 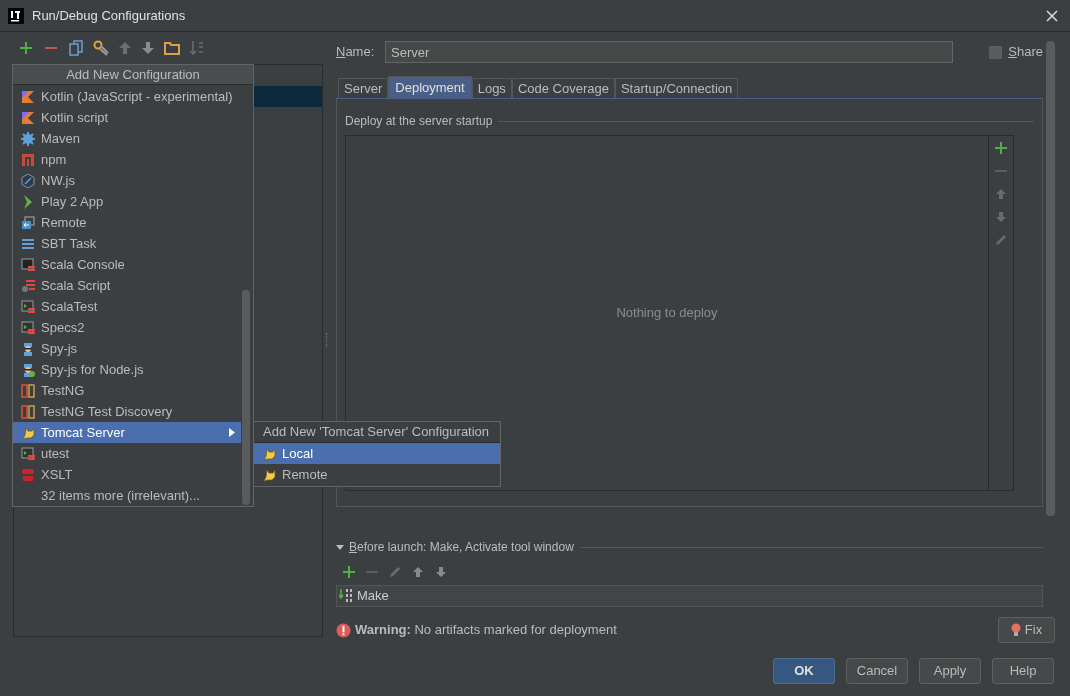 I want to click on submenu-arrow-icon, so click(x=231, y=432).